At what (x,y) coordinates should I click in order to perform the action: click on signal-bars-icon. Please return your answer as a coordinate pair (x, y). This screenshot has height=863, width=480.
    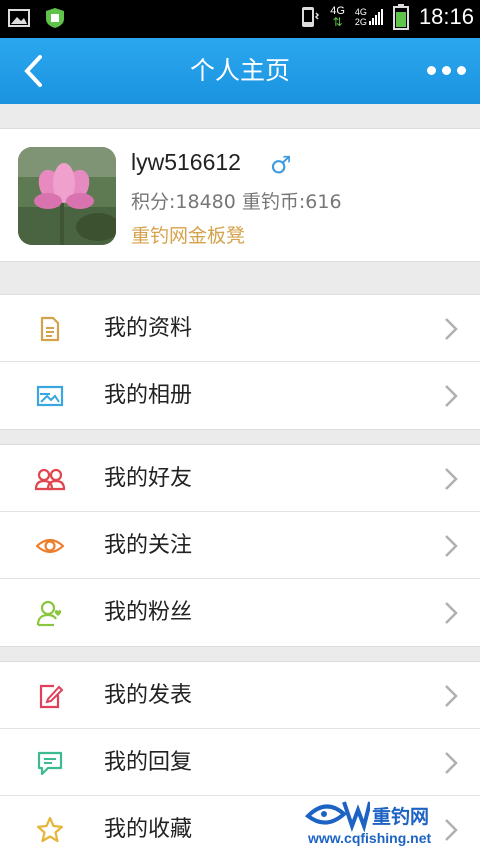
    Looking at the image, I should click on (376, 17).